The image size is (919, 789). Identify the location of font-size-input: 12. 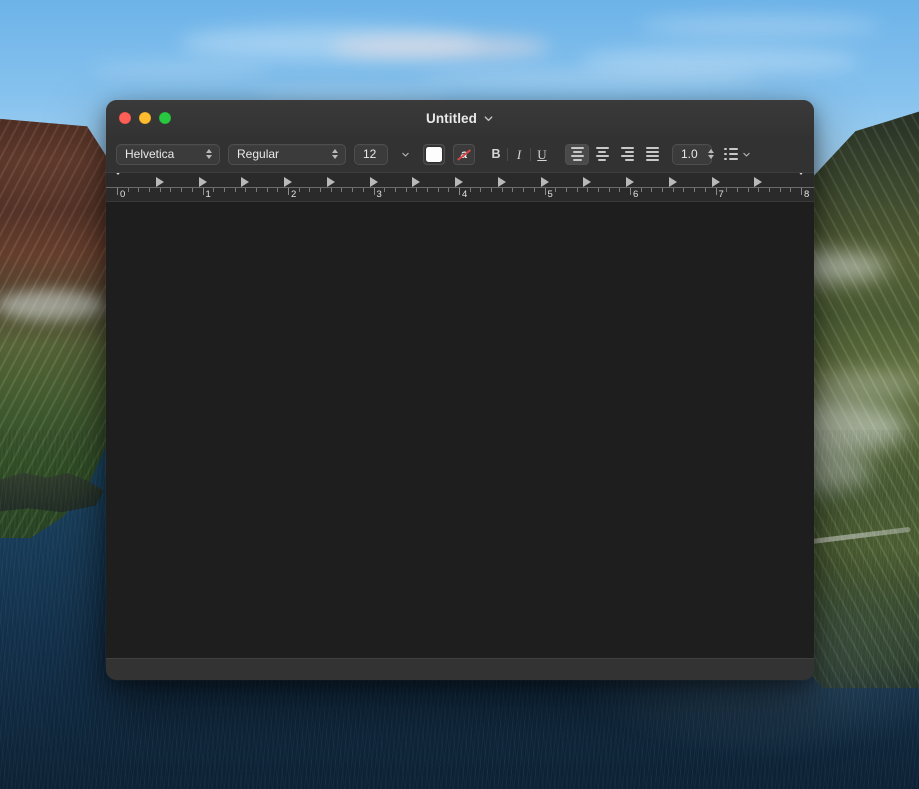
(371, 154).